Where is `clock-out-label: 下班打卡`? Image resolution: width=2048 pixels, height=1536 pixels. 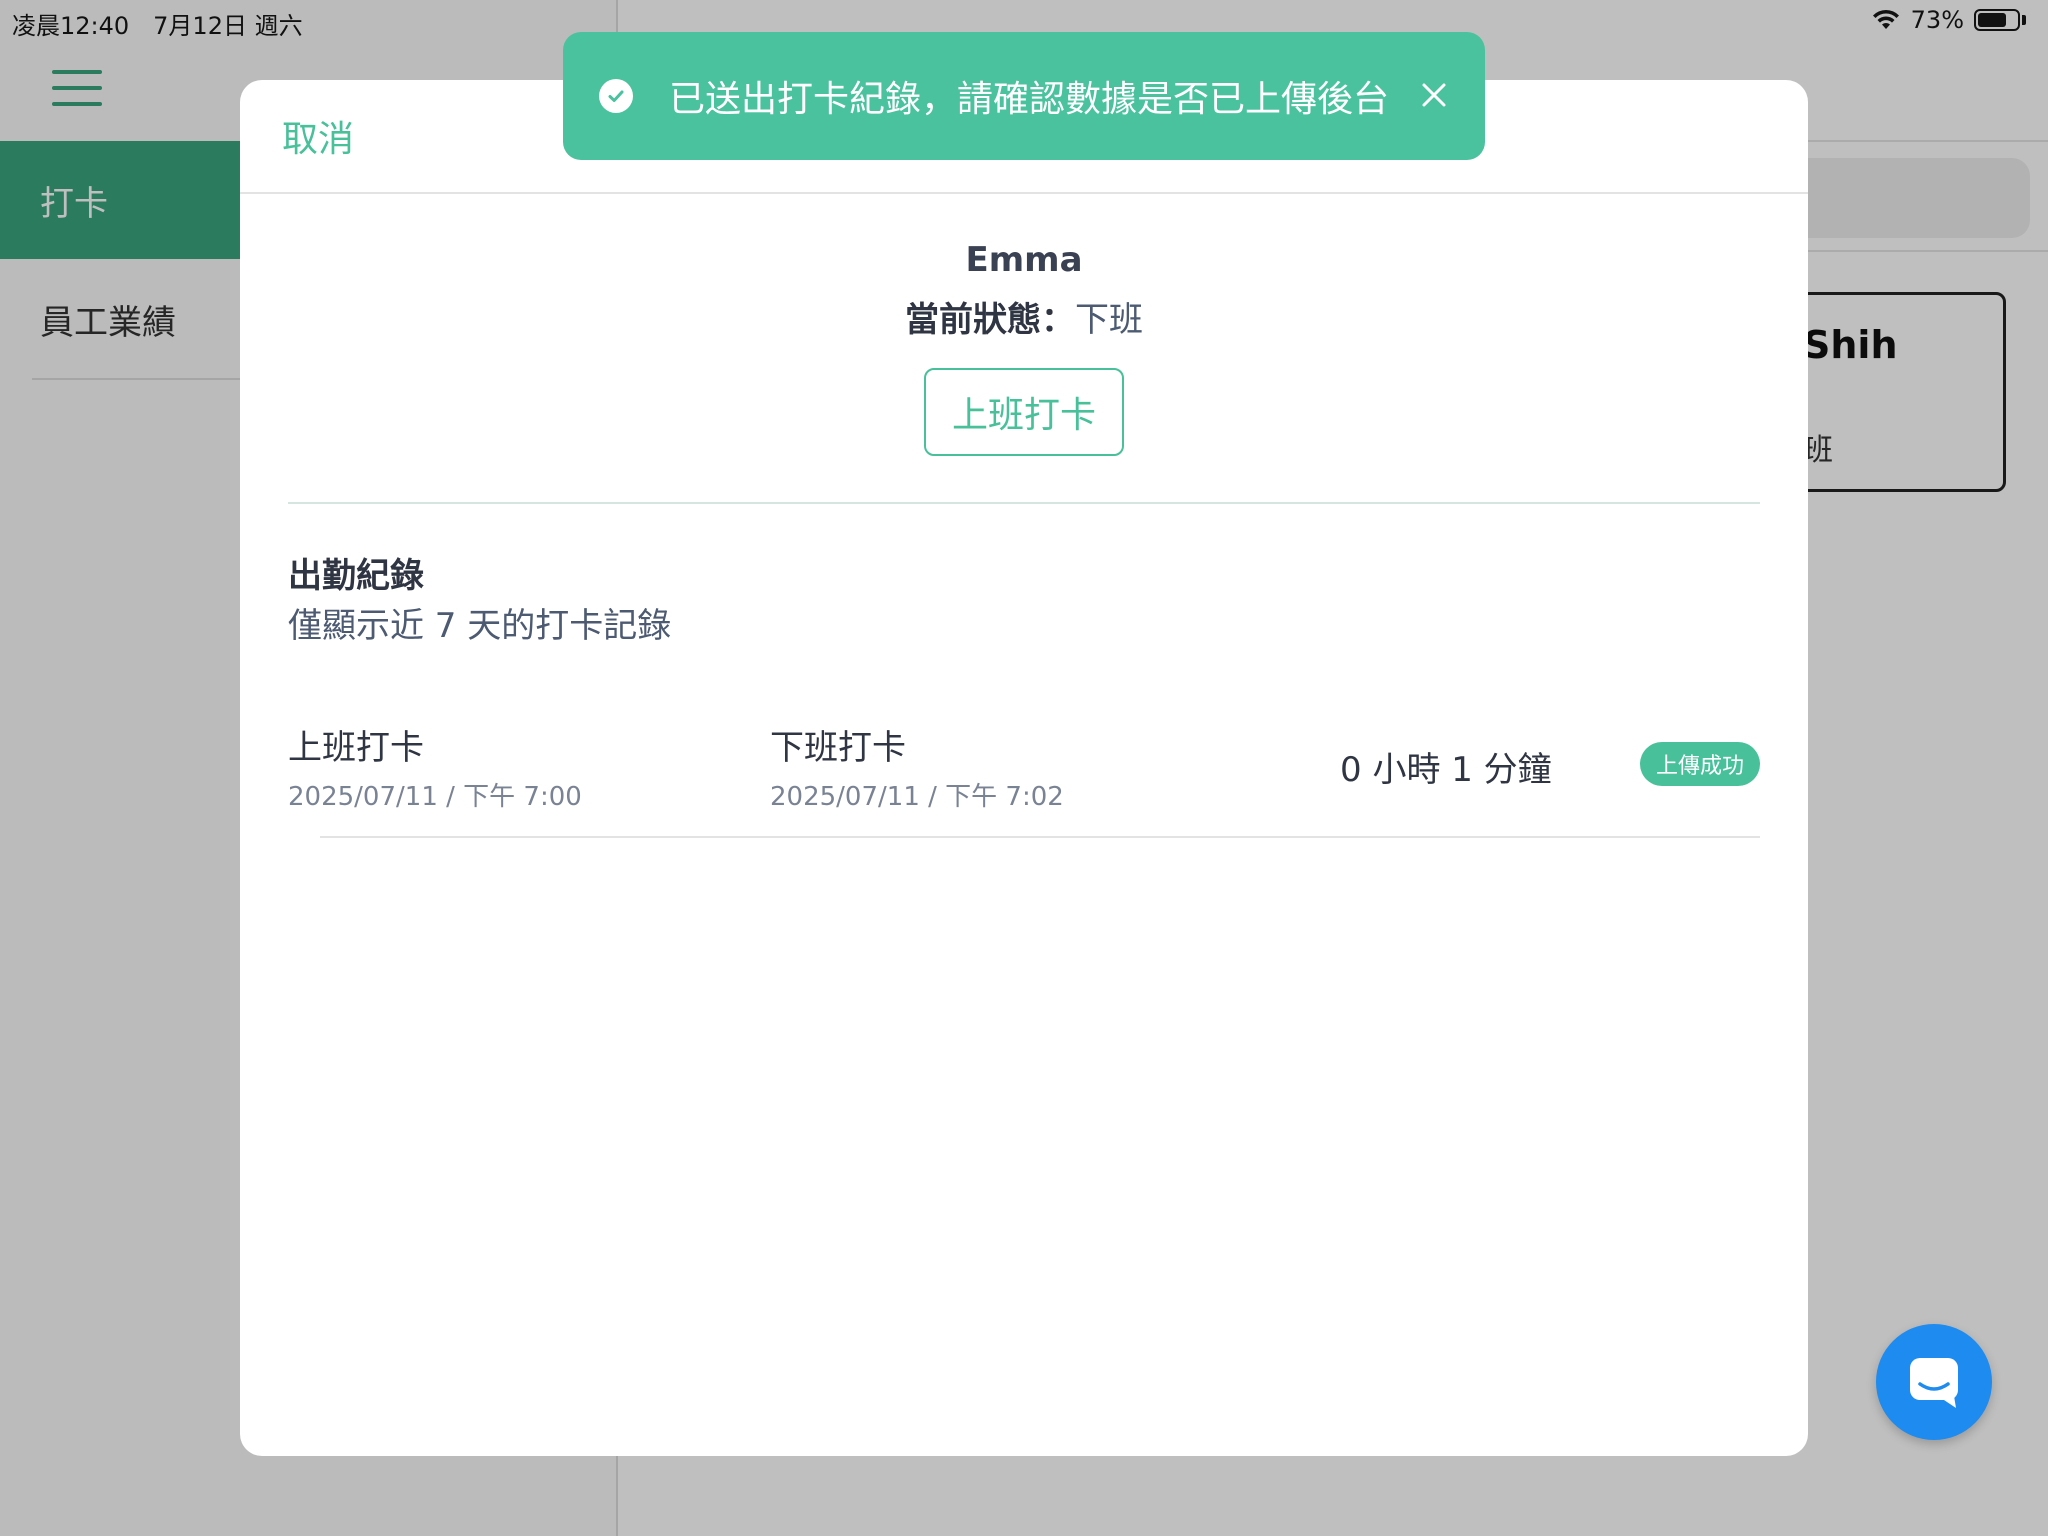 clock-out-label: 下班打卡 is located at coordinates (838, 748).